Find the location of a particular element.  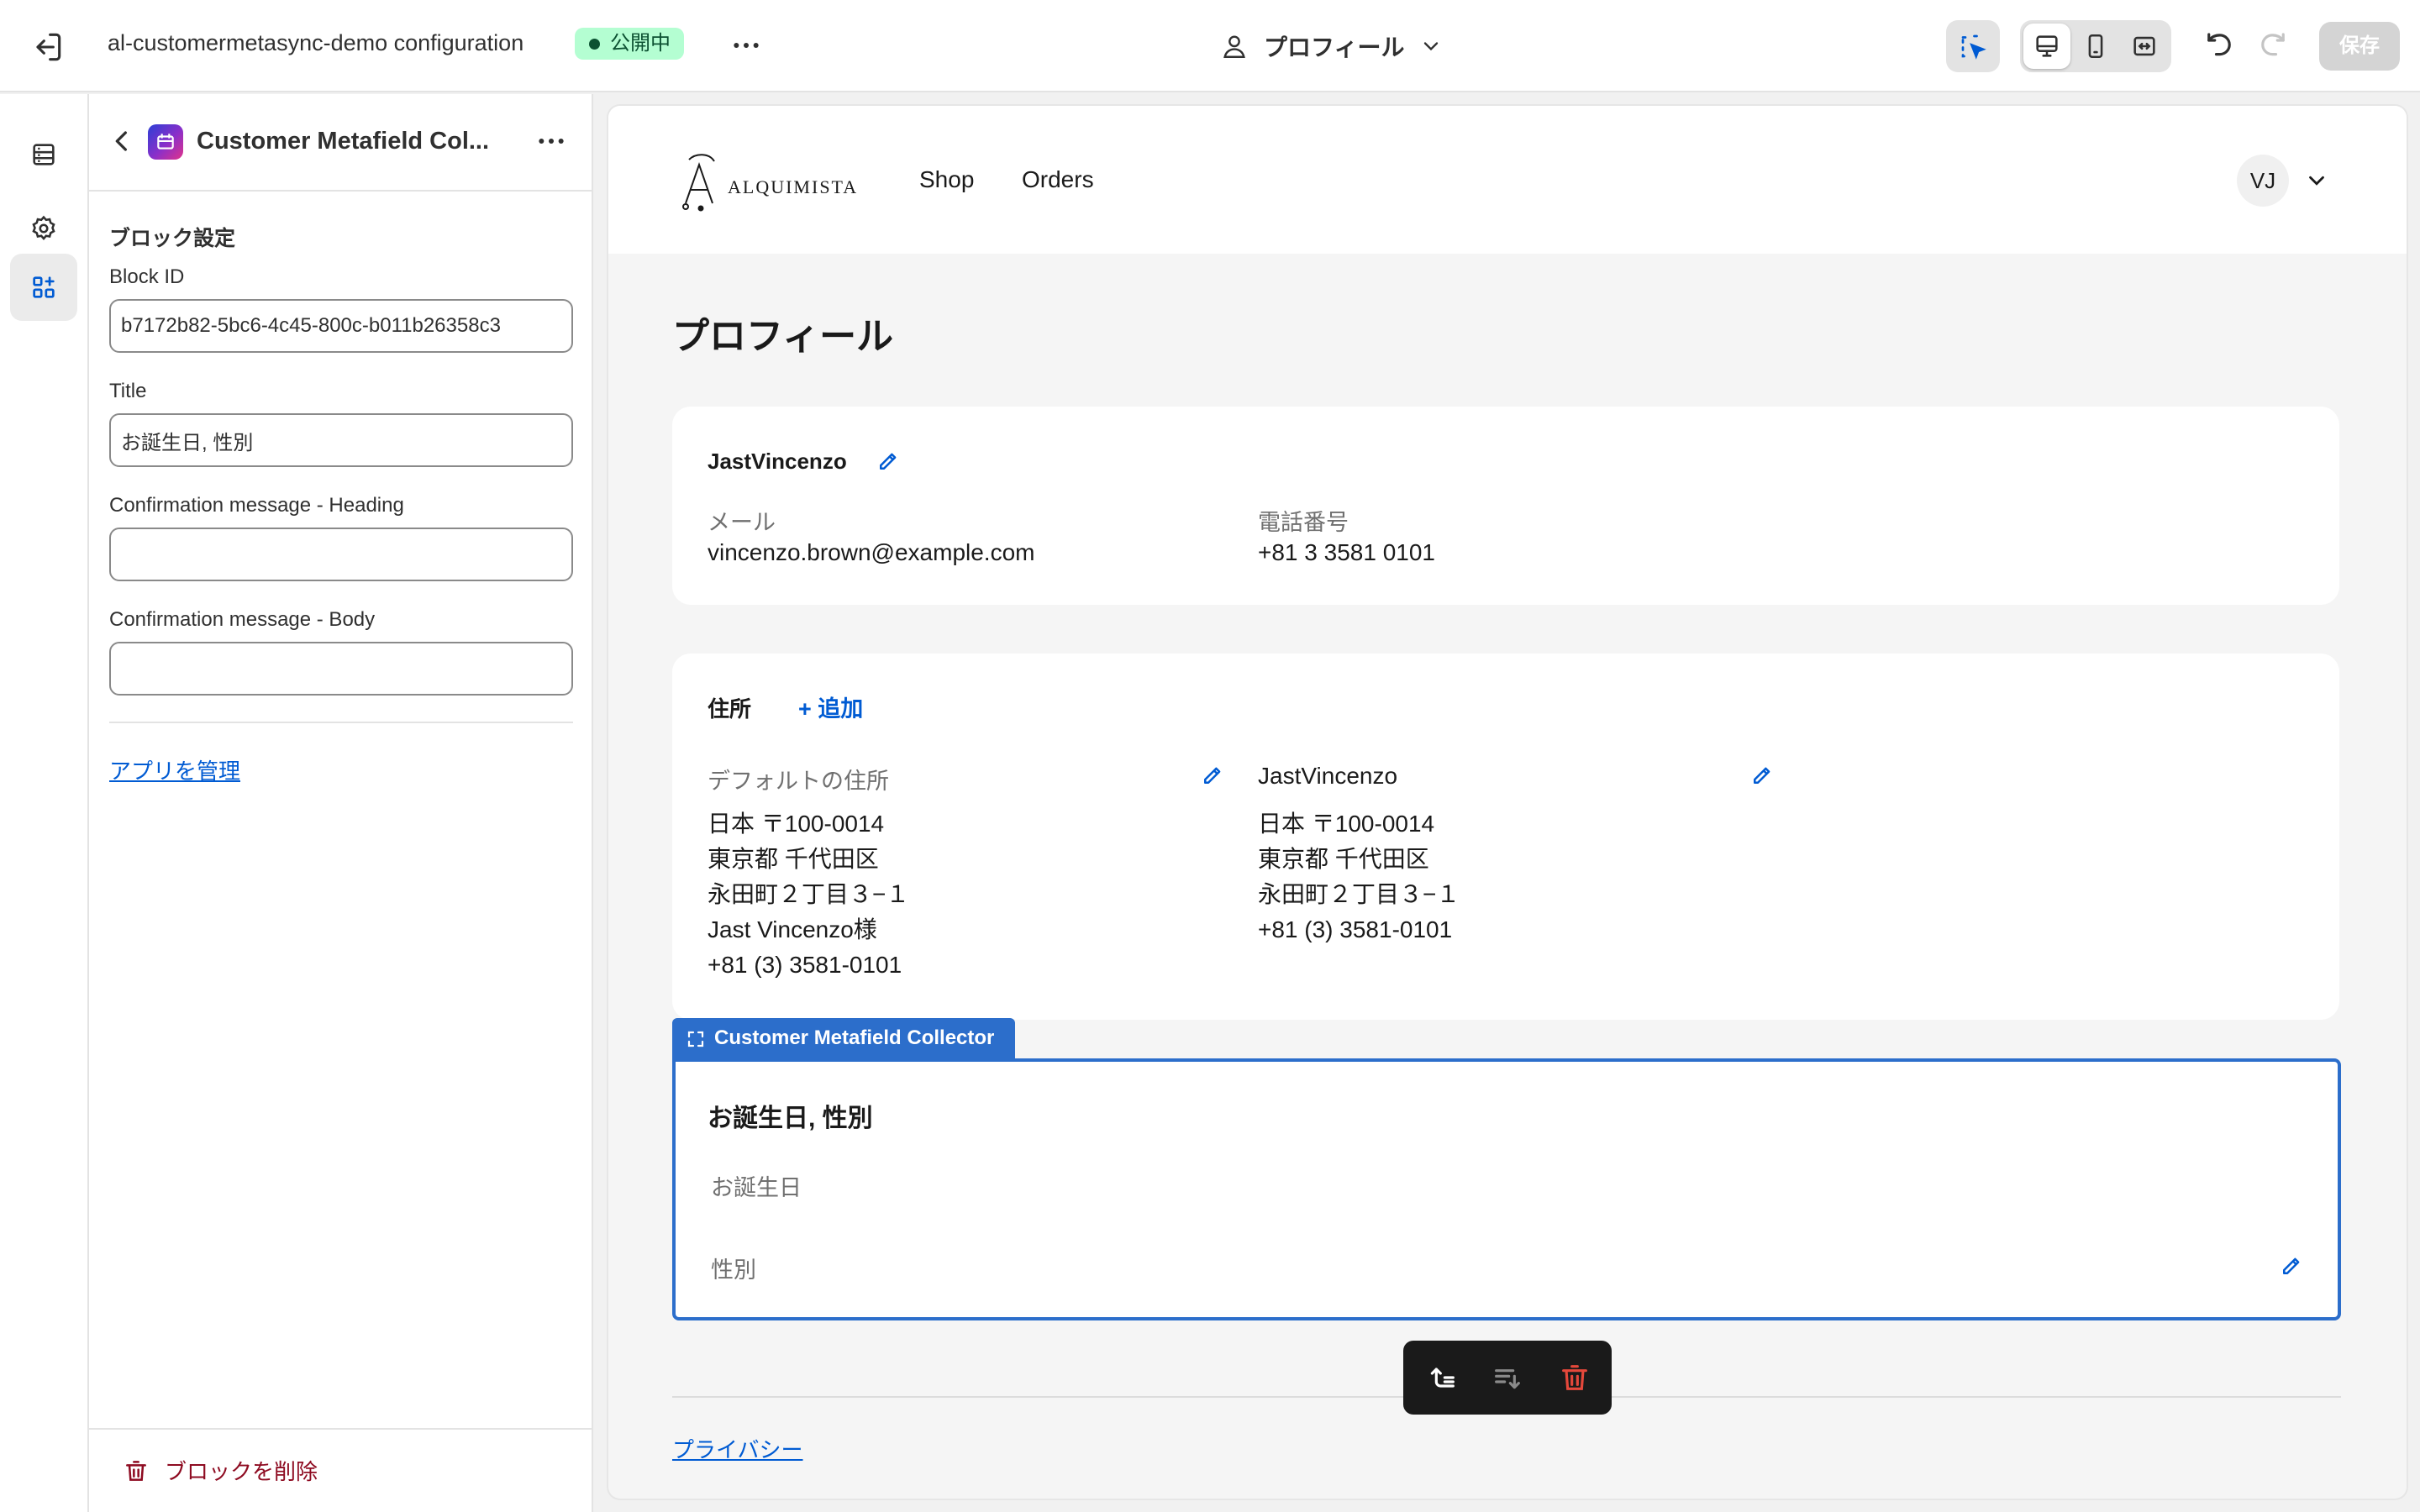

default-address-label: デフォルトの住所 is located at coordinates (798, 781).